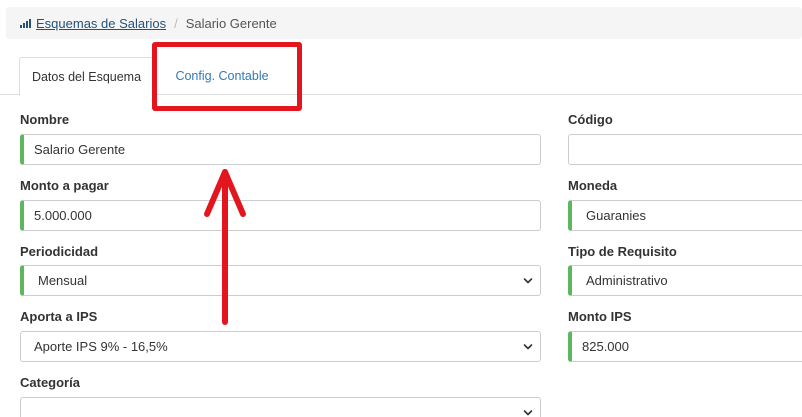 This screenshot has height=417, width=802. Describe the element at coordinates (64, 185) in the screenshot. I see `monto-pagar-label: Monto a pagar` at that location.